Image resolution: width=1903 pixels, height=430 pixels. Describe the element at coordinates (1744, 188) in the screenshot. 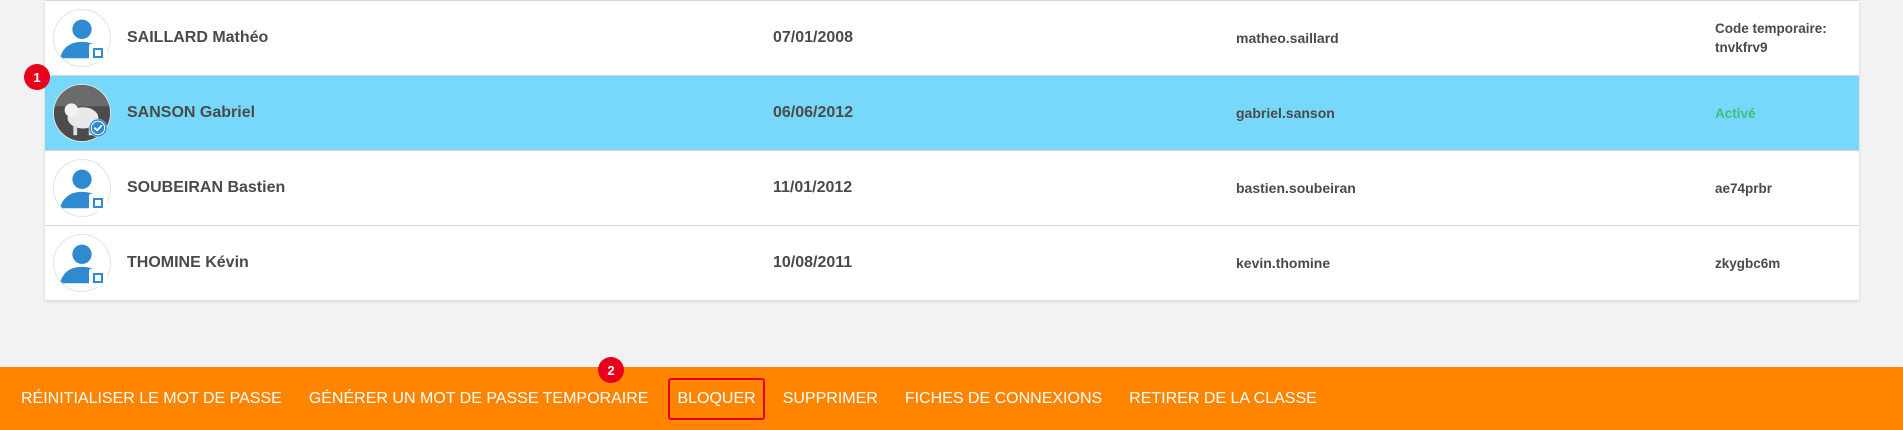

I see `student-code: ae74prbr` at that location.